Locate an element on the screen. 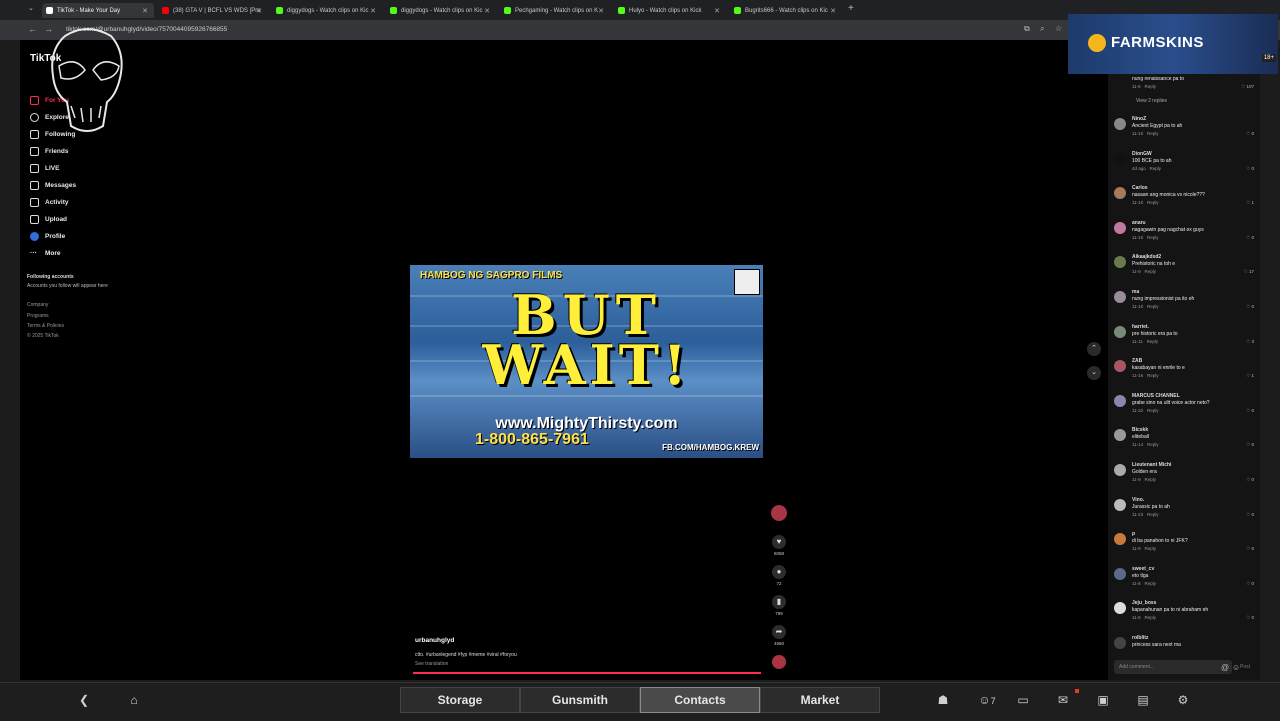 The width and height of the screenshot is (1280, 721). commenter-name: Carlos is located at coordinates (1140, 188).